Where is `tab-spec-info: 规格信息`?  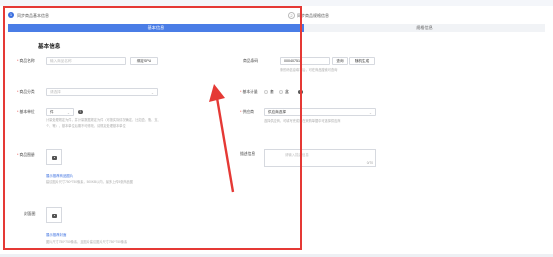
tab-spec-info: 规格信息 is located at coordinates (424, 28).